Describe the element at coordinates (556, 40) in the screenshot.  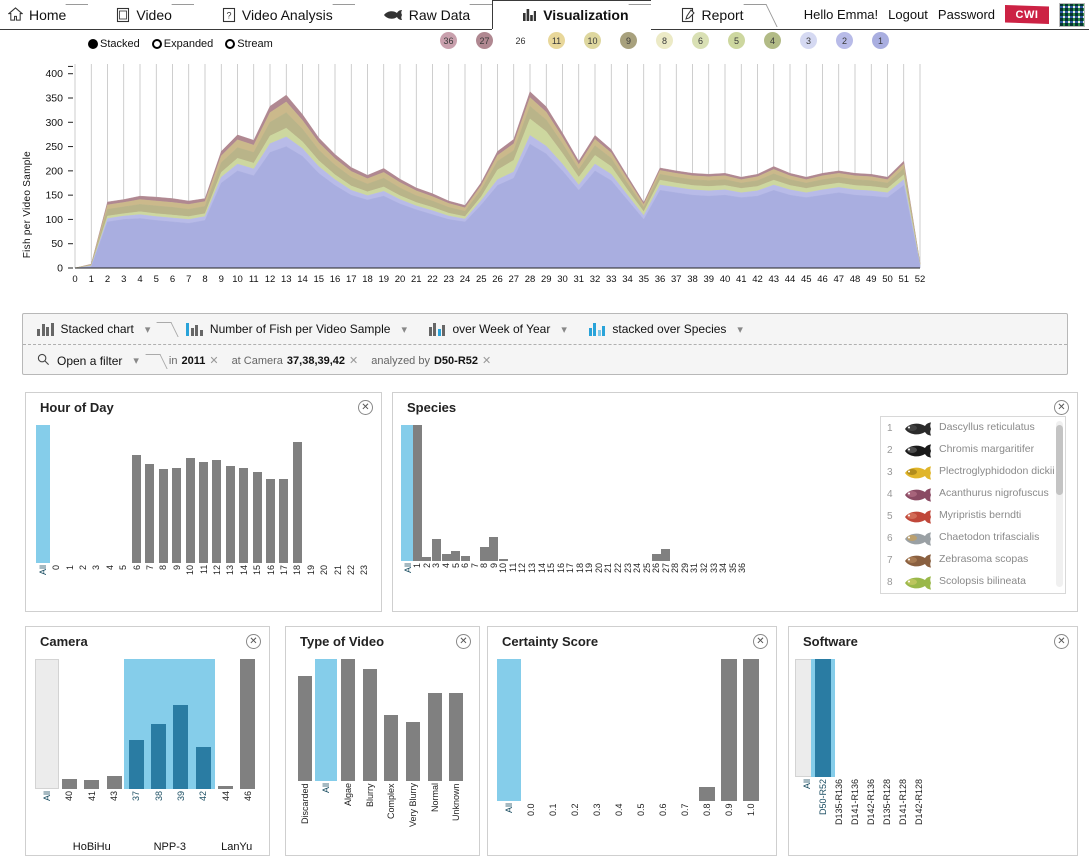
I see `legend-badge: 11` at that location.